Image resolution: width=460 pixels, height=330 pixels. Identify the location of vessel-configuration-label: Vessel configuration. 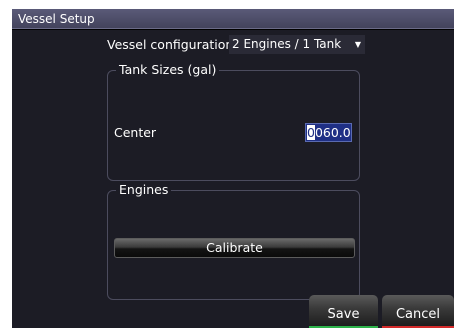
(170, 44).